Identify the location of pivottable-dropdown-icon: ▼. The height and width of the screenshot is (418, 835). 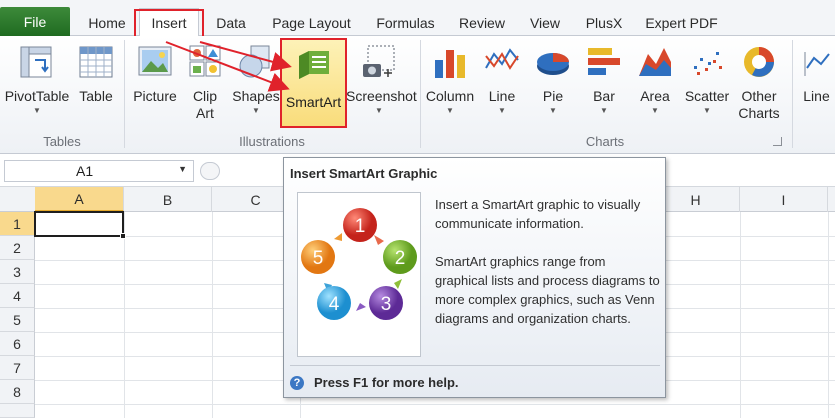
(37, 110).